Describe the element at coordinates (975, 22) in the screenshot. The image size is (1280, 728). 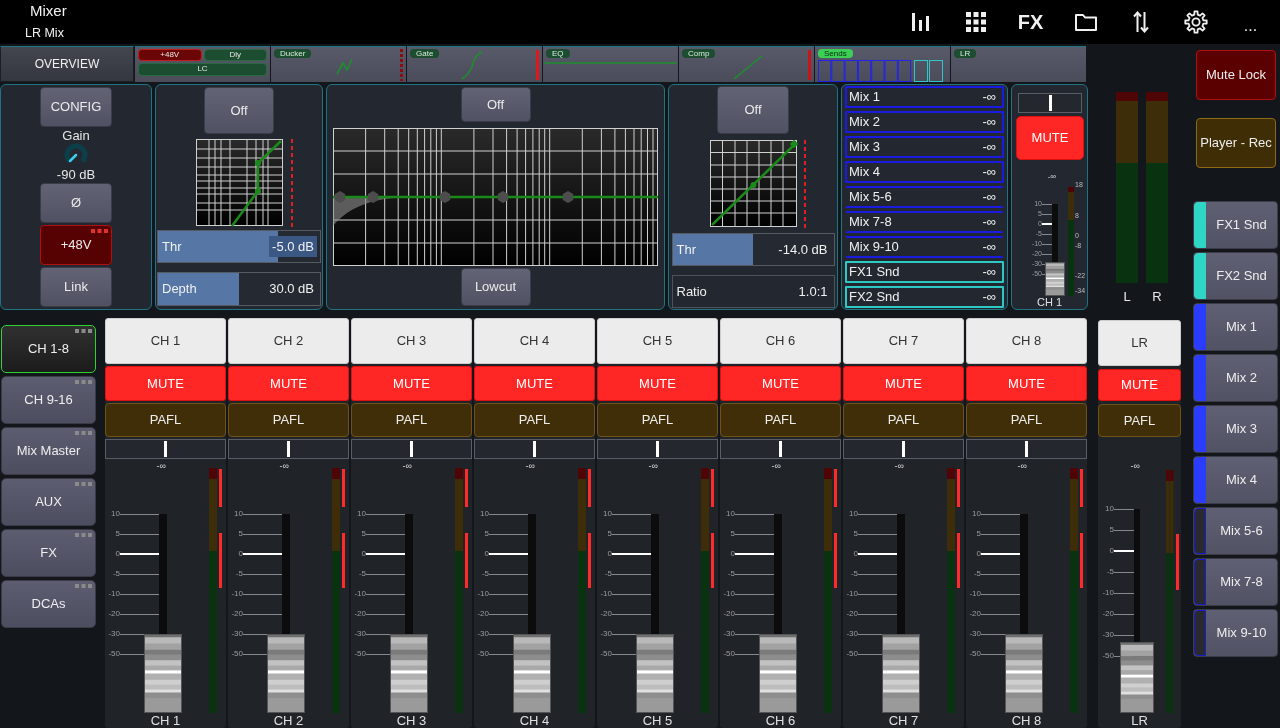
I see `grid-icon` at that location.